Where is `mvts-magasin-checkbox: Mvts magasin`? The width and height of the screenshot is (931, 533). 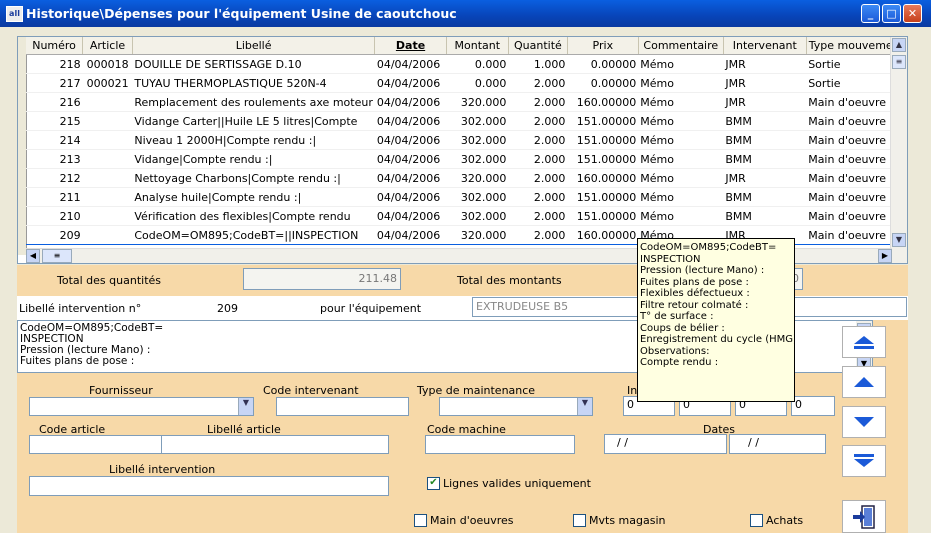 mvts-magasin-checkbox: Mvts magasin is located at coordinates (619, 520).